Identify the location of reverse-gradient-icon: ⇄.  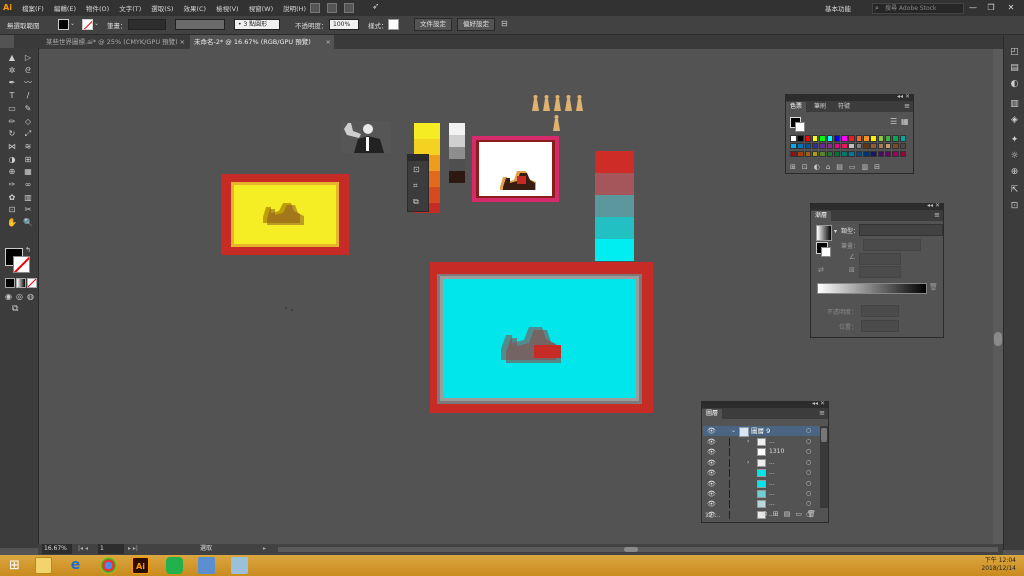
(821, 270).